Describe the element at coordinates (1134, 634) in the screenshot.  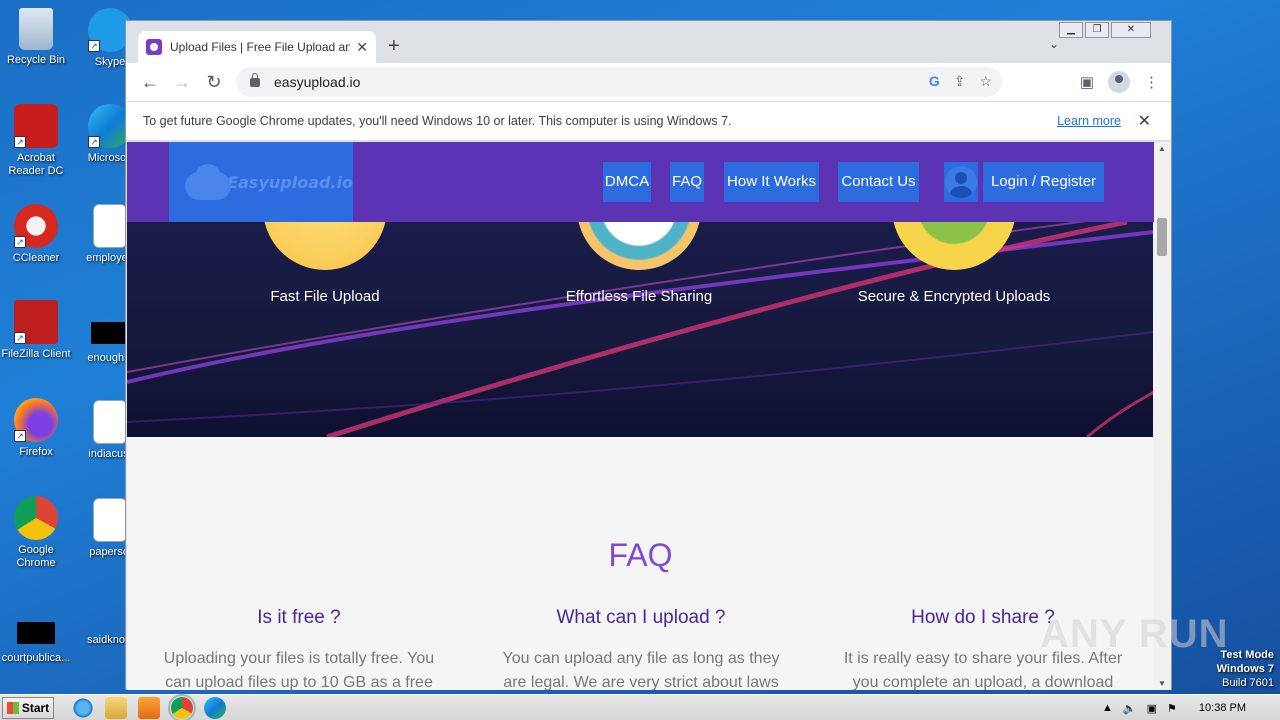
I see `anyrun-watermark: ANY RUN` at that location.